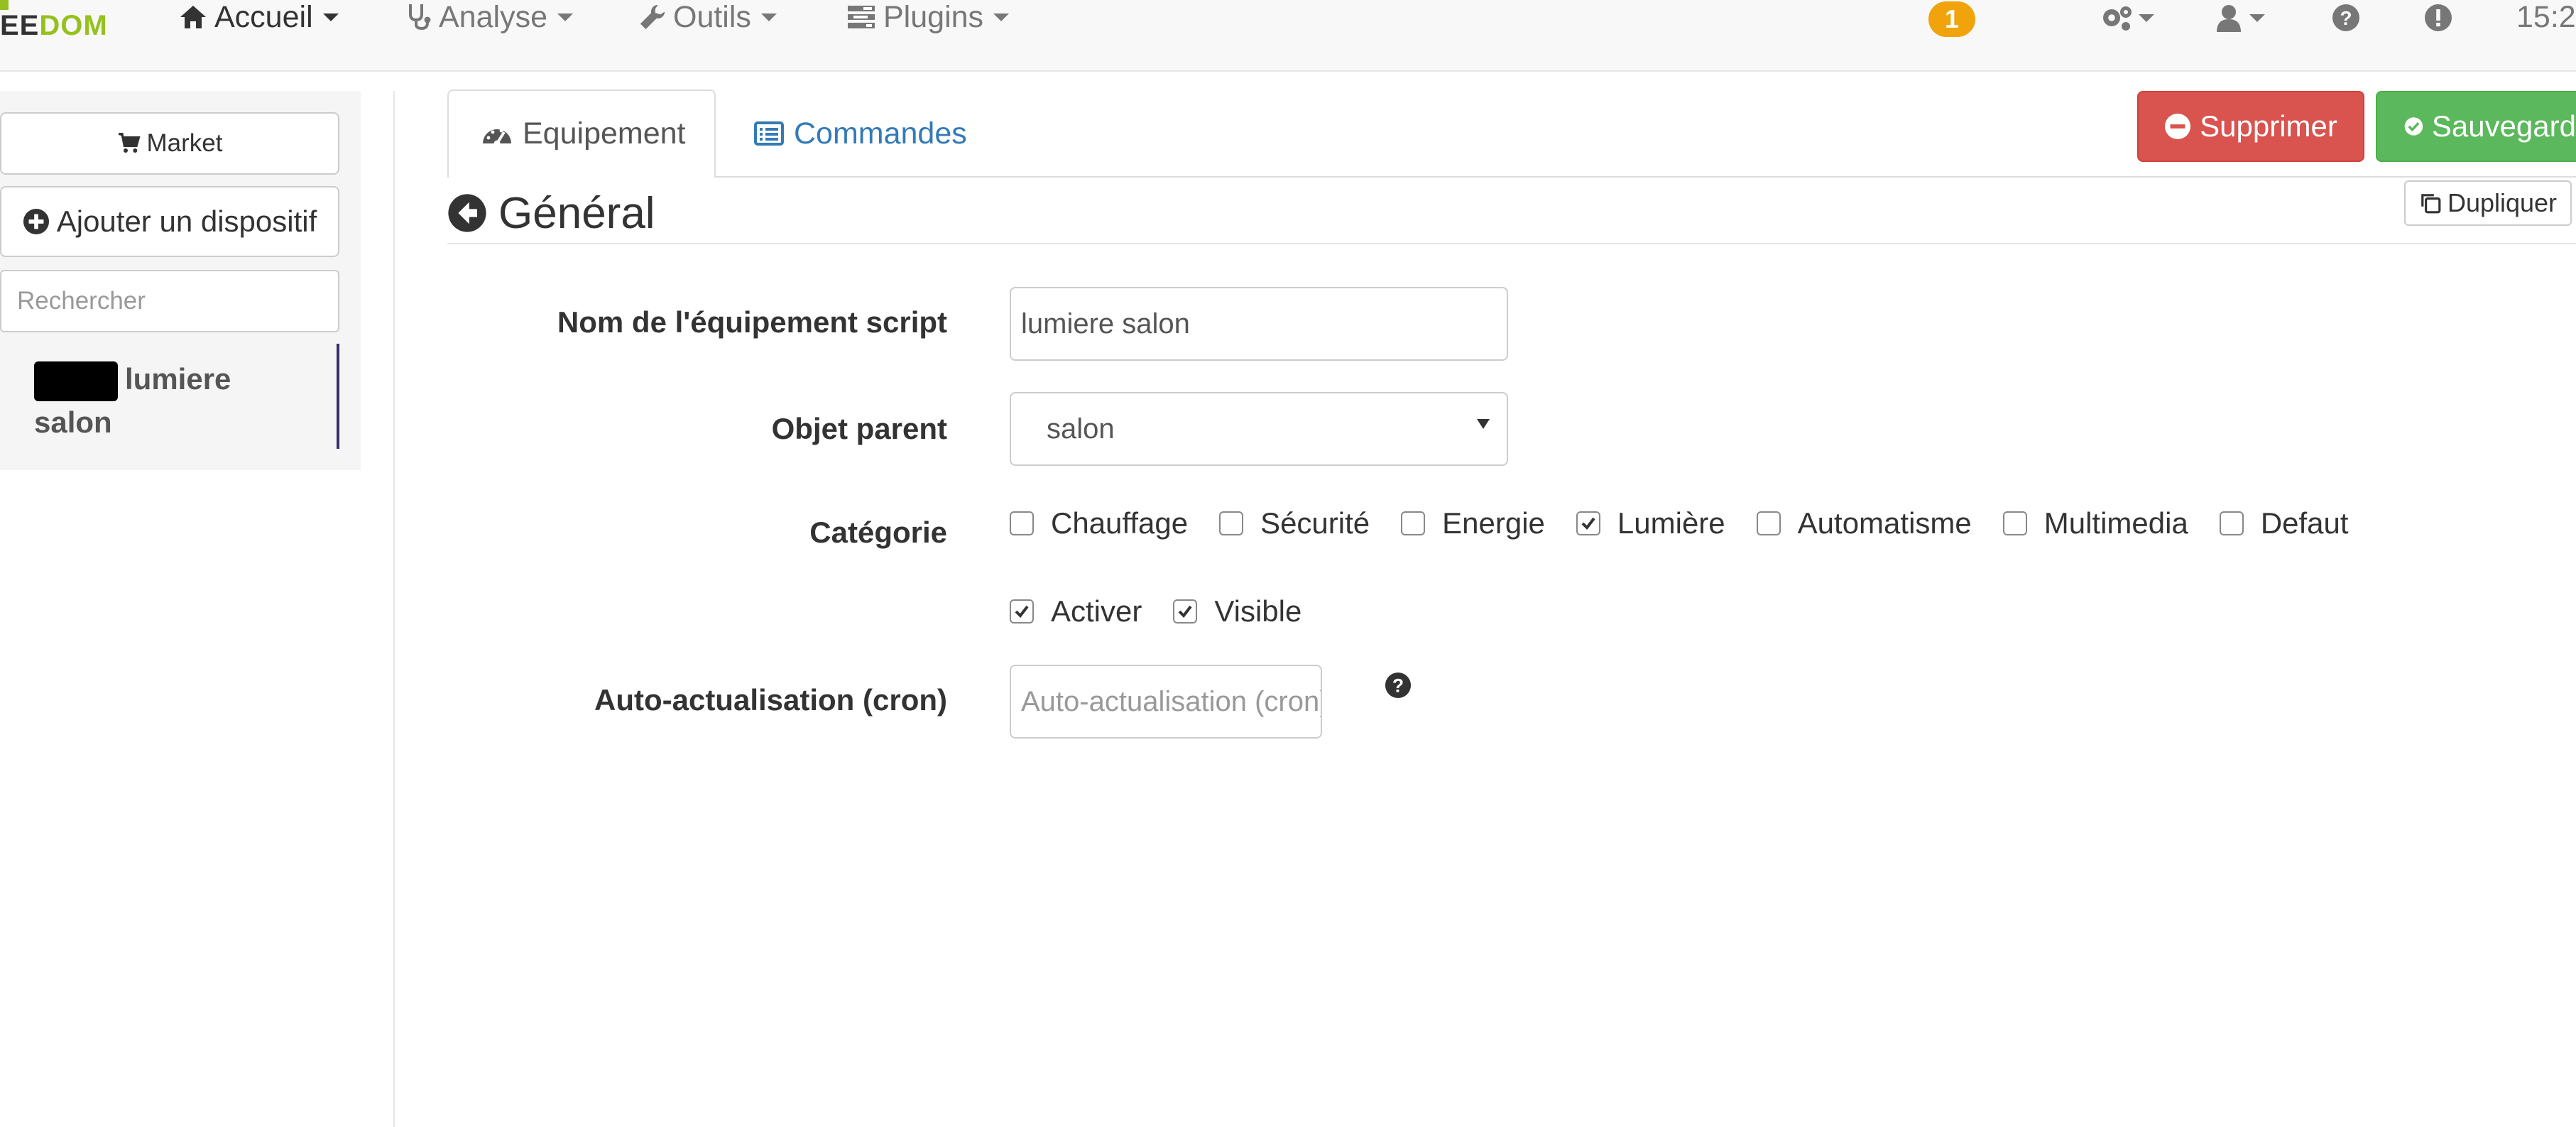 This screenshot has width=2576, height=1127. I want to click on minus-circle-icon, so click(2178, 126).